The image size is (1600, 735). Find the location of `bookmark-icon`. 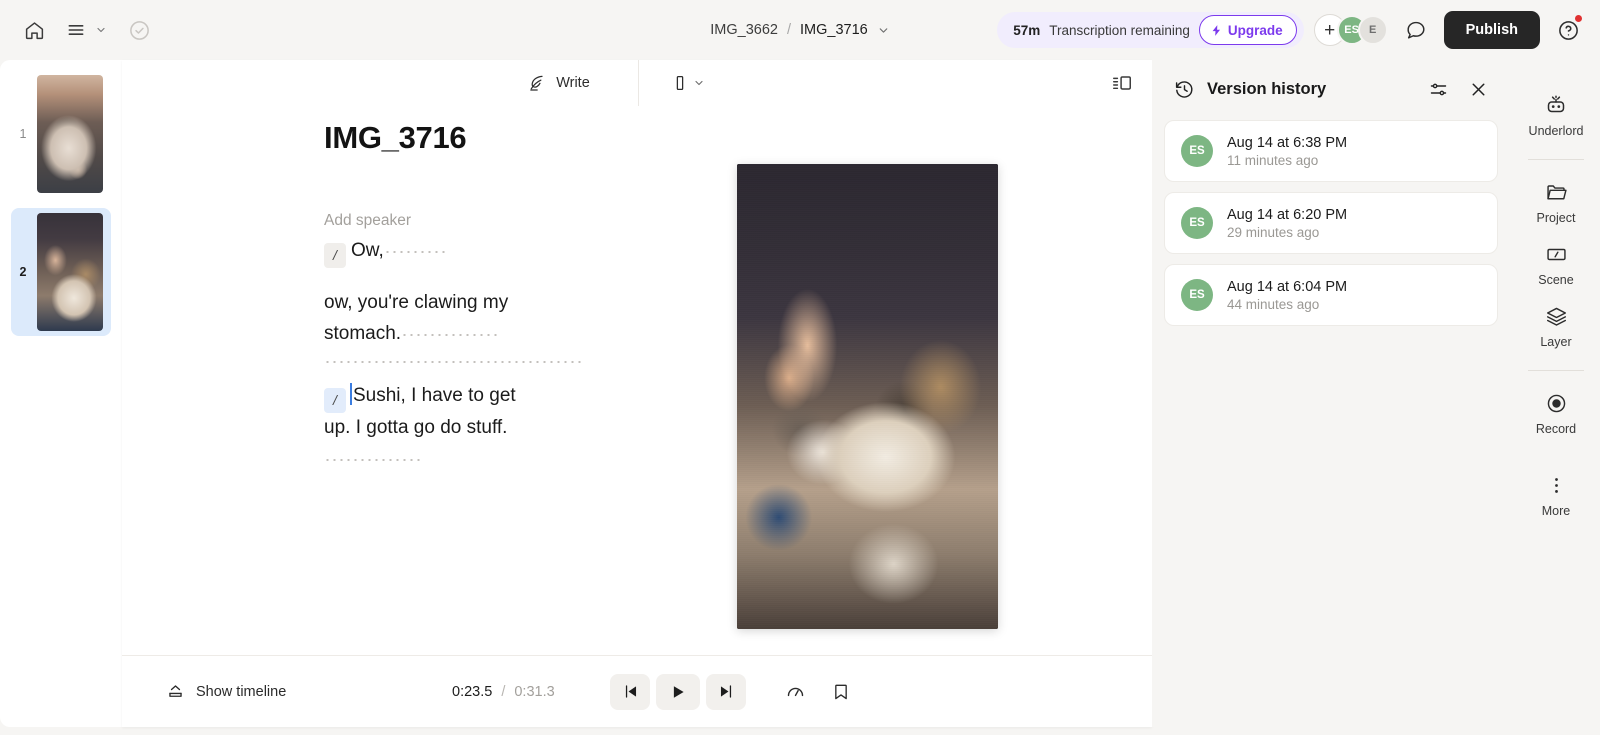

bookmark-icon is located at coordinates (841, 692).